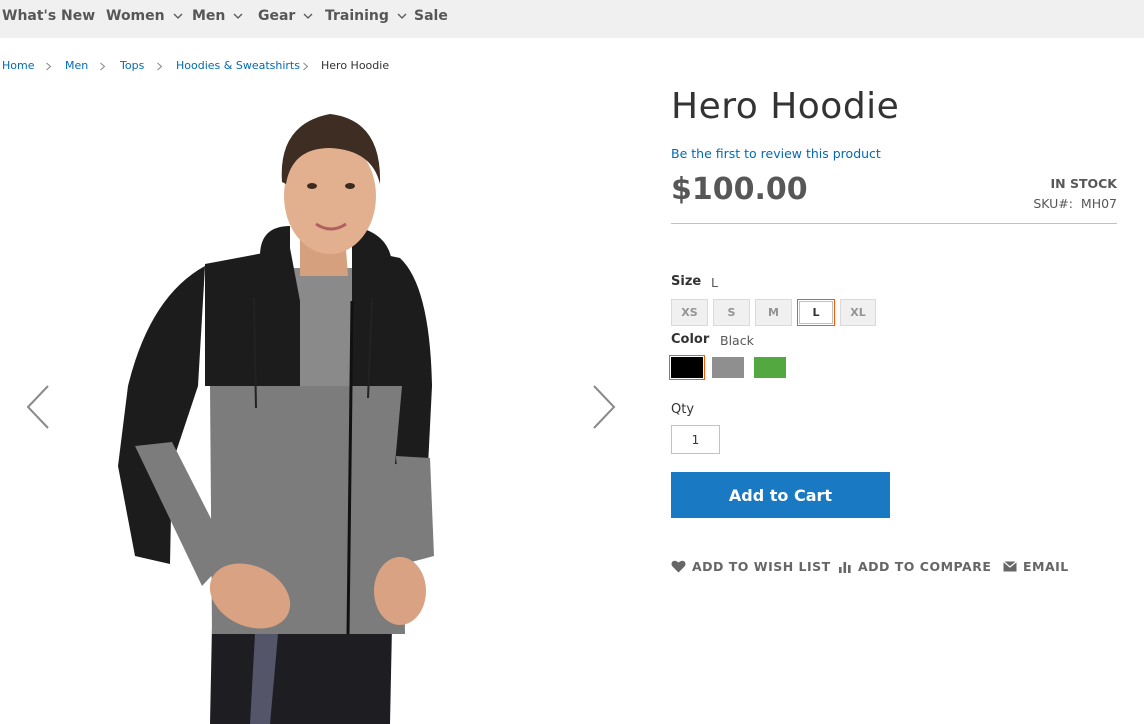  What do you see at coordinates (689, 312) in the screenshot?
I see `size-option-xs: XS` at bounding box center [689, 312].